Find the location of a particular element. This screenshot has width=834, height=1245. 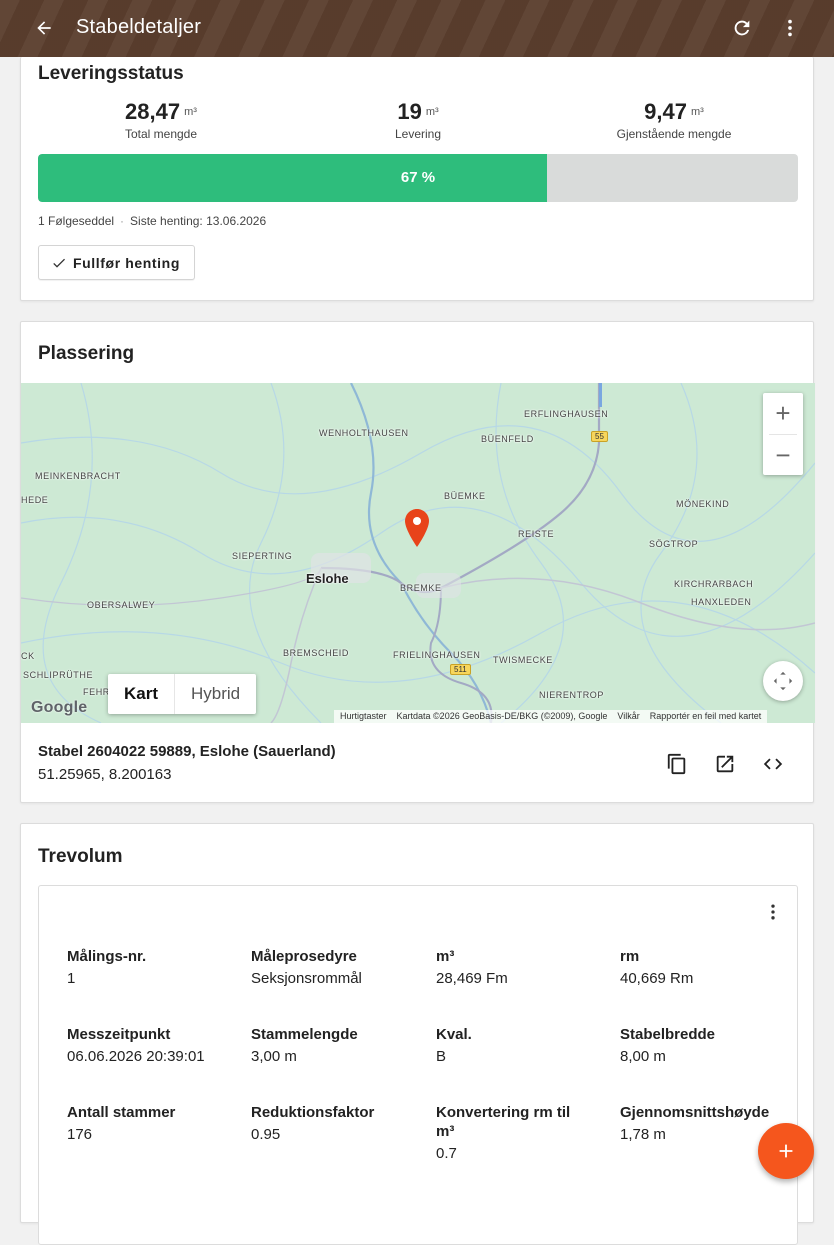

field-key: Messzeitpunkt is located at coordinates (119, 1034).